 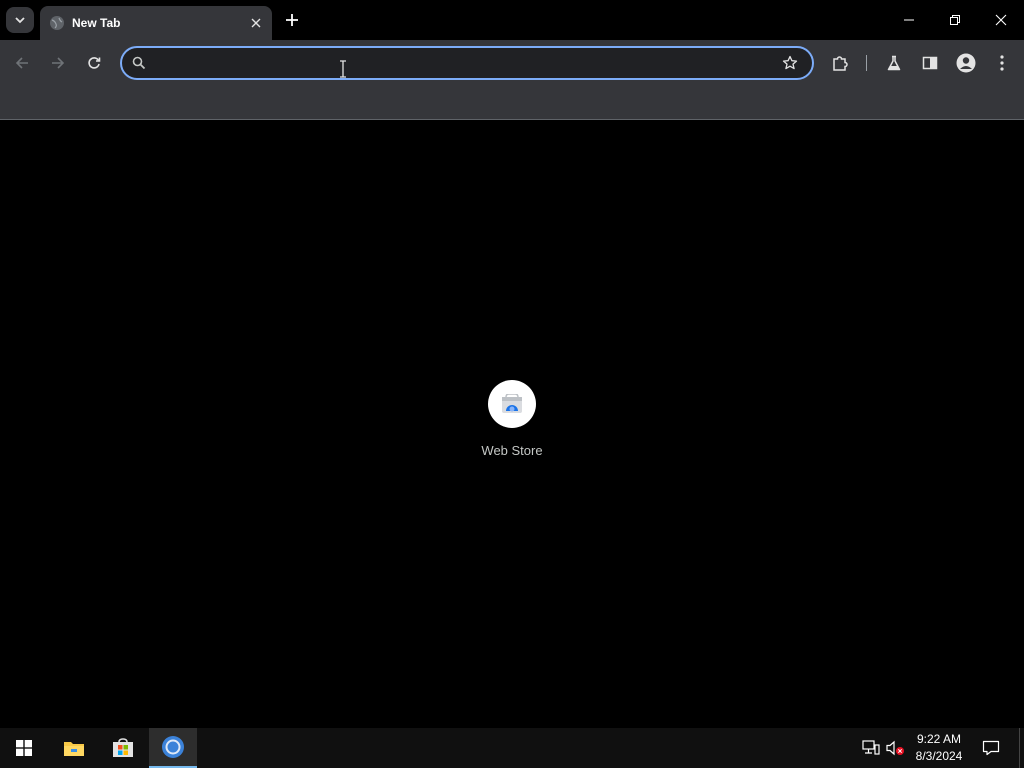 I want to click on network-status-icon, so click(x=871, y=748).